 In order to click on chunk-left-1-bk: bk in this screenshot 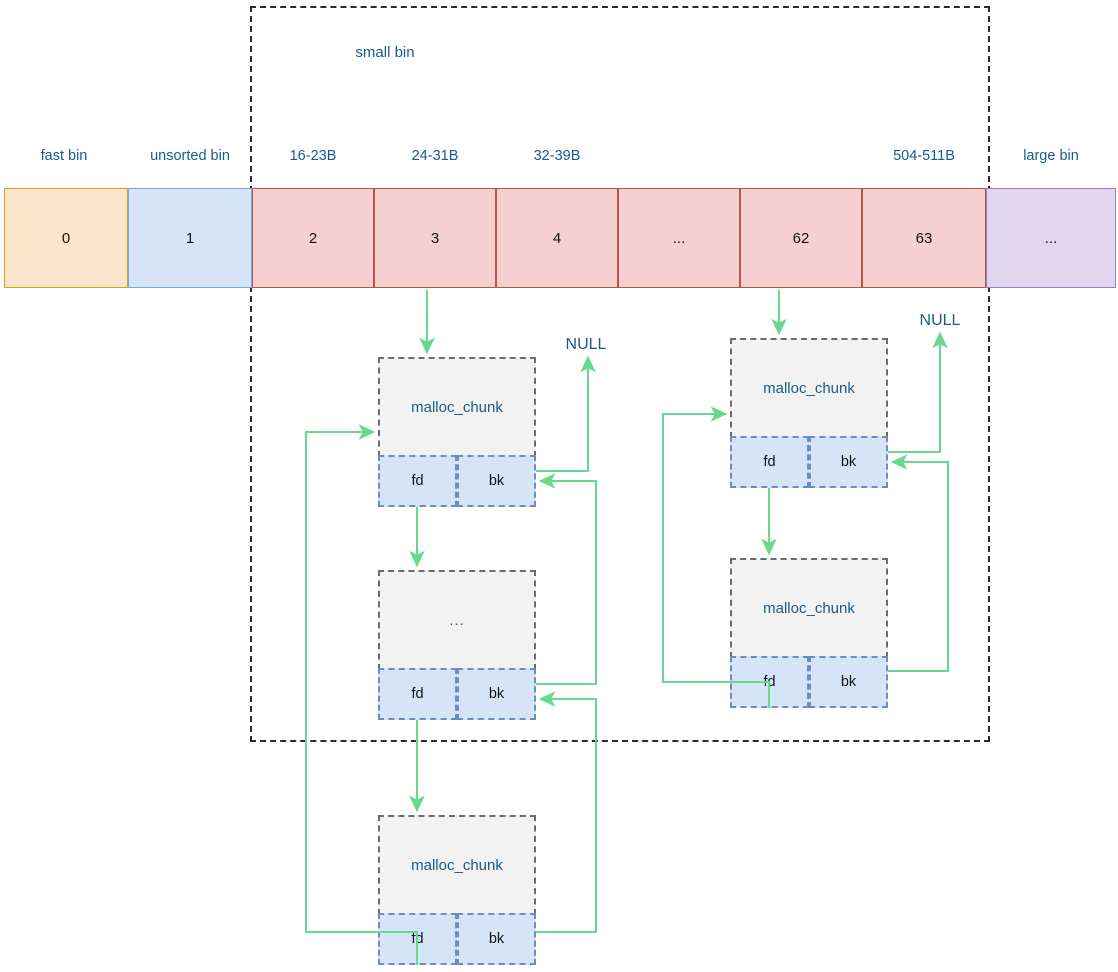, I will do `click(496, 481)`.